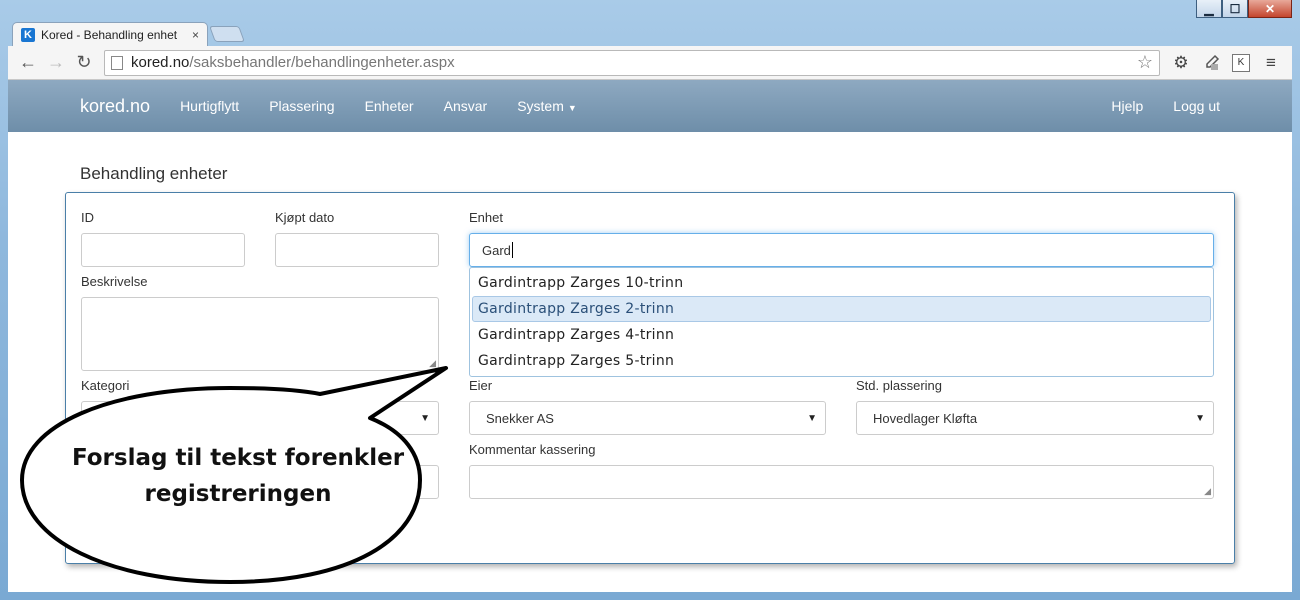 This screenshot has height=600, width=1300. What do you see at coordinates (238, 494) in the screenshot?
I see `callout-line-2: registreringen` at bounding box center [238, 494].